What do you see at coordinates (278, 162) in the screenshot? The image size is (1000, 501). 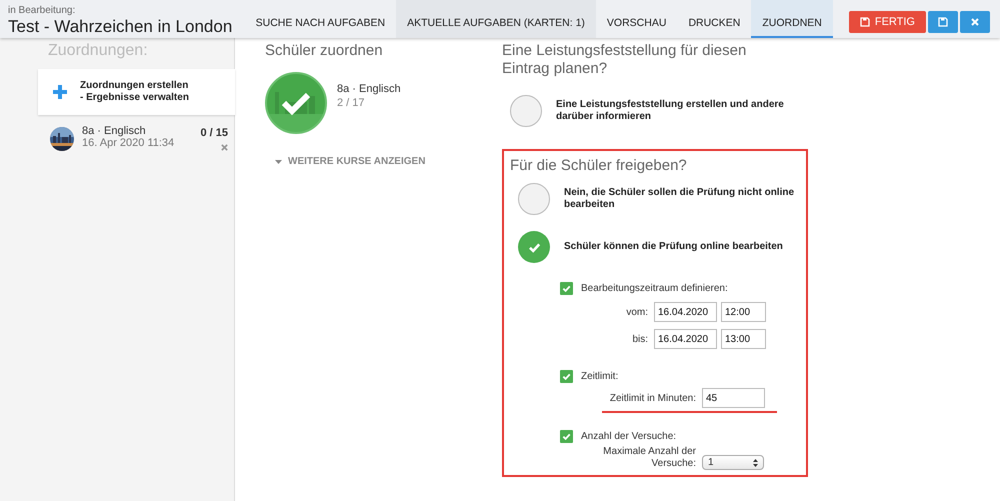 I see `caret-icon` at bounding box center [278, 162].